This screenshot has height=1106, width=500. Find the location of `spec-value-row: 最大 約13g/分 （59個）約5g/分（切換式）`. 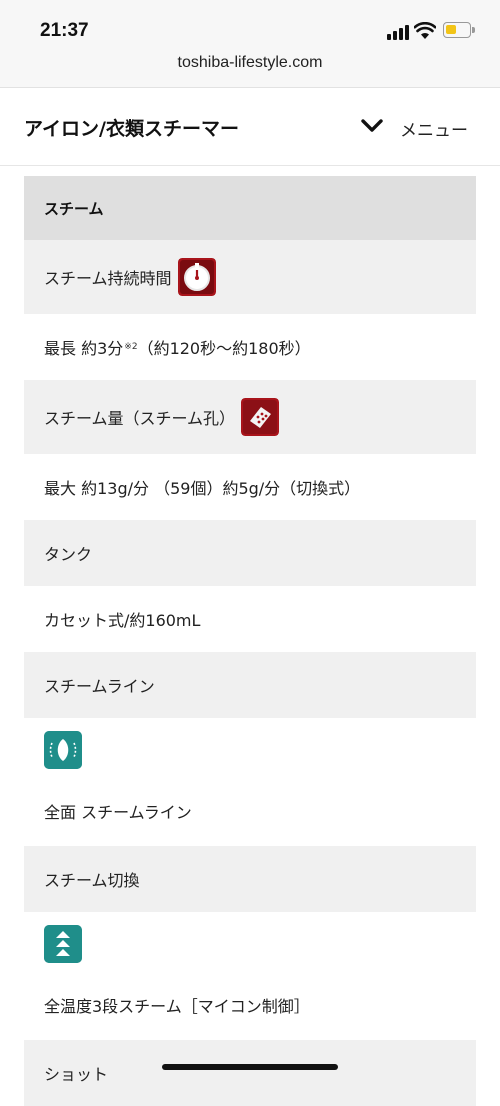

spec-value-row: 最大 約13g/分 （59個）約5g/分（切換式） is located at coordinates (250, 487).